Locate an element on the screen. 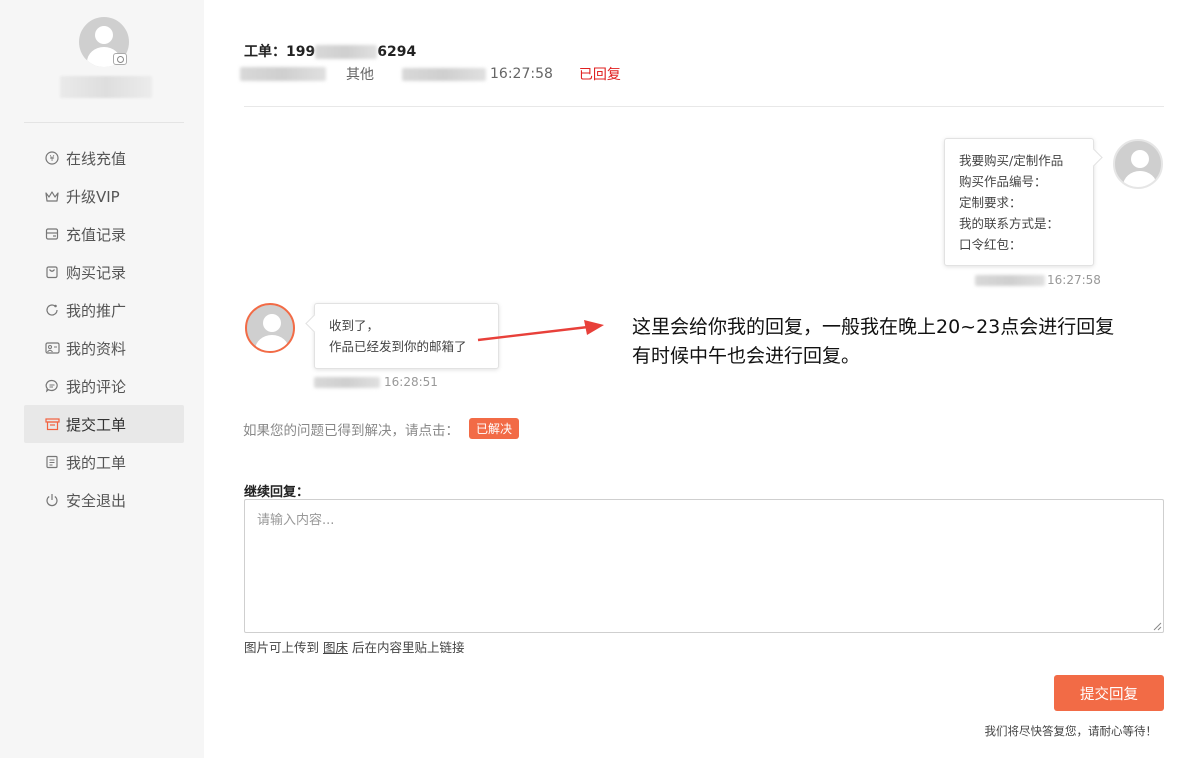 This screenshot has height=758, width=1203. wallet-icon is located at coordinates (52, 234).